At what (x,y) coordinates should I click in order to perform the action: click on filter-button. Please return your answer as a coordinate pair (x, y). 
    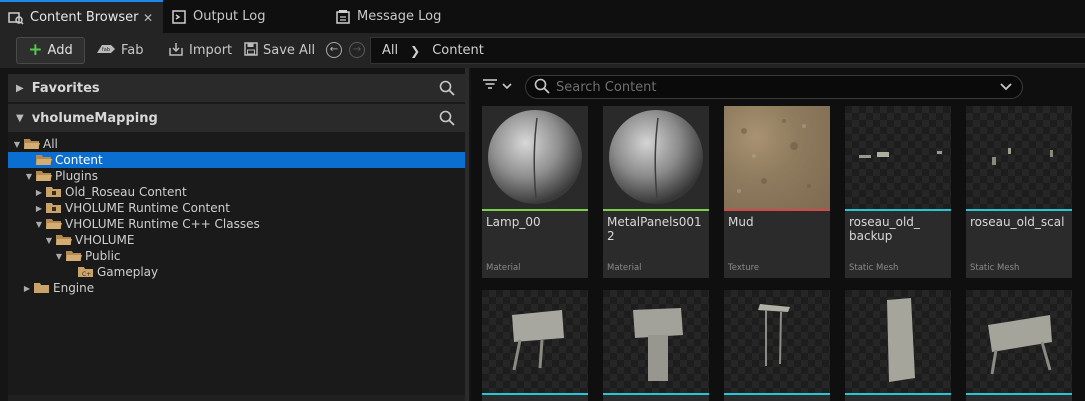
    Looking at the image, I should click on (497, 85).